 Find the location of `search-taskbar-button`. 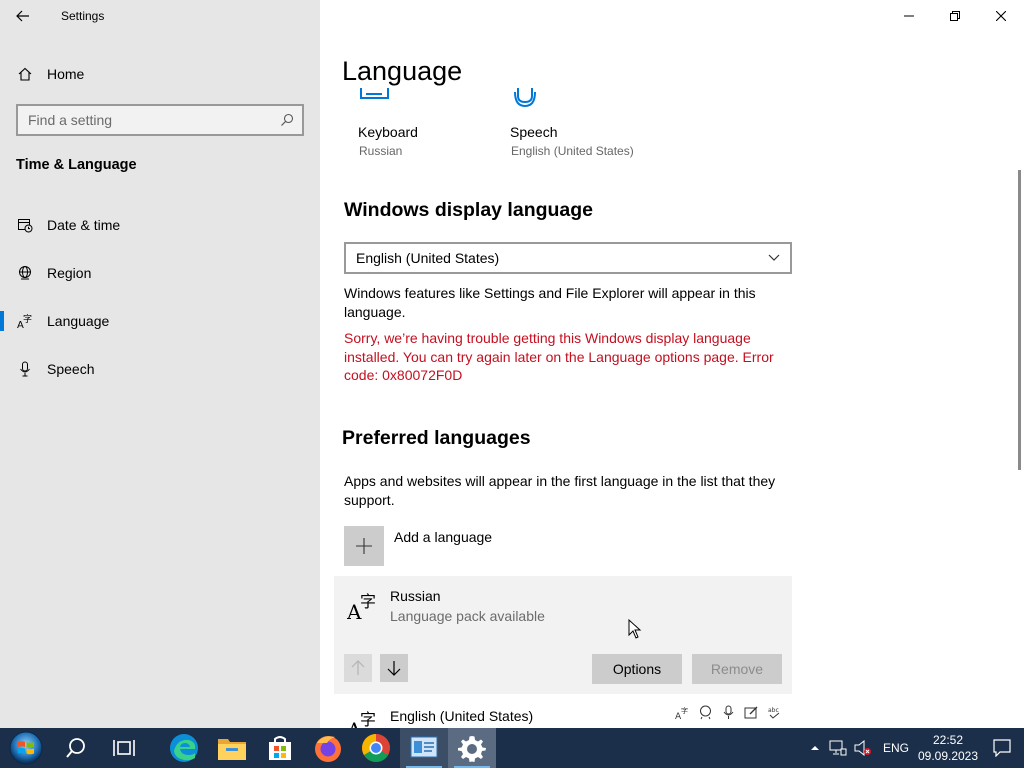

search-taskbar-button is located at coordinates (76, 748).